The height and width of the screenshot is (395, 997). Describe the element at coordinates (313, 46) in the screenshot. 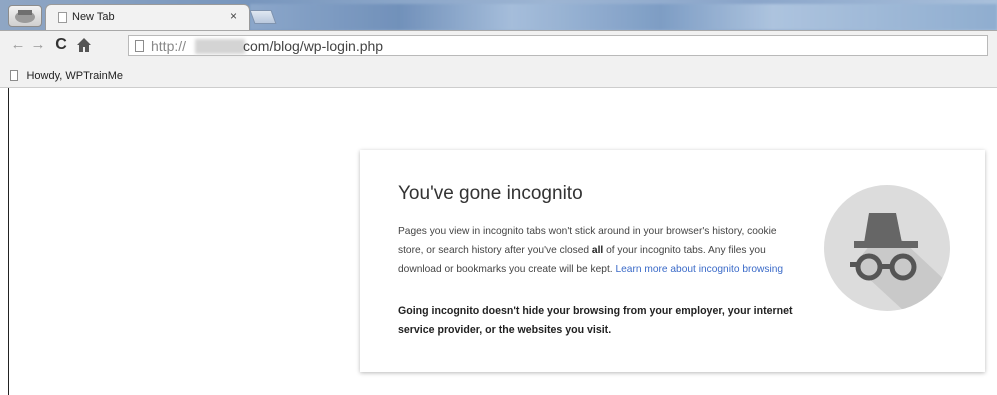

I see `url-path: com/blog/wp-login.php` at that location.